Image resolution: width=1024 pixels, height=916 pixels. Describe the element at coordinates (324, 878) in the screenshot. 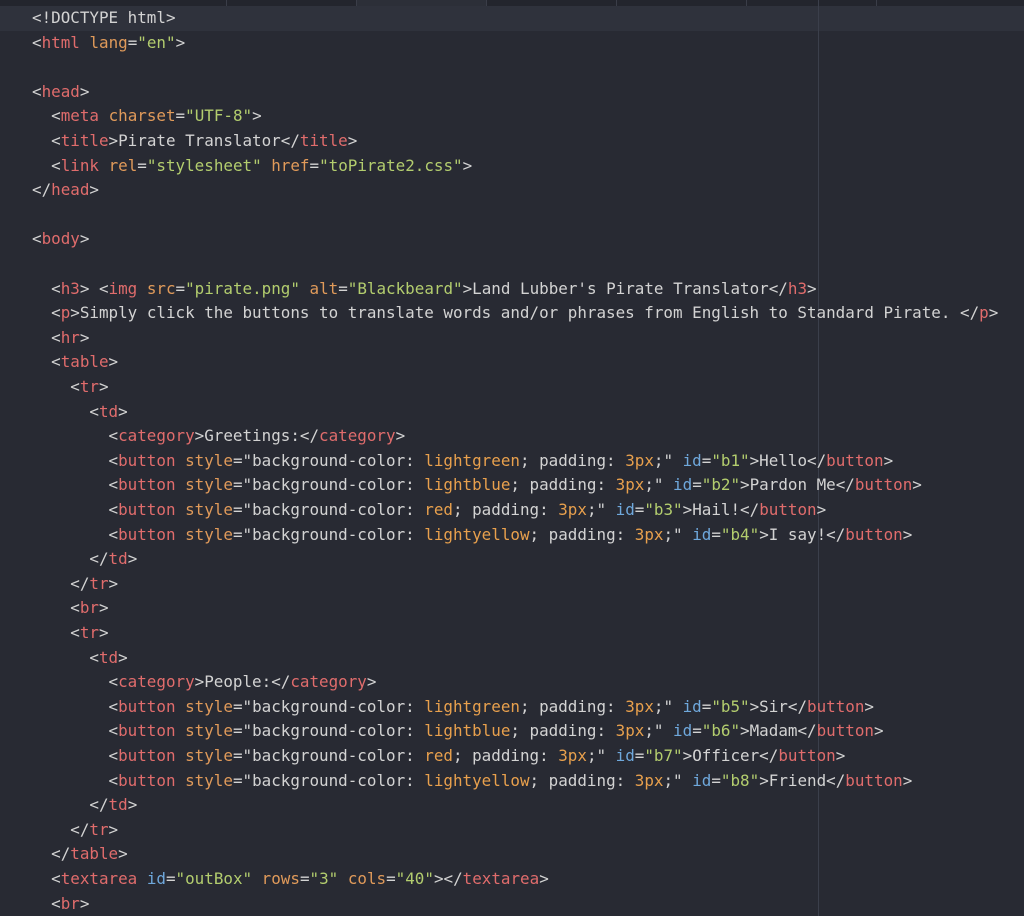

I see `code-token: "3"` at that location.